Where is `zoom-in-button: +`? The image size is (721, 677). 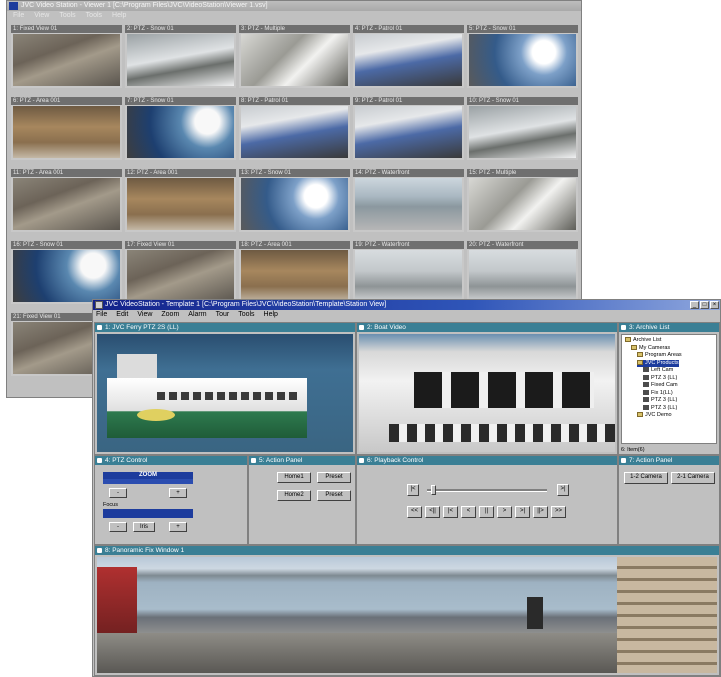
zoom-in-button: + is located at coordinates (178, 493).